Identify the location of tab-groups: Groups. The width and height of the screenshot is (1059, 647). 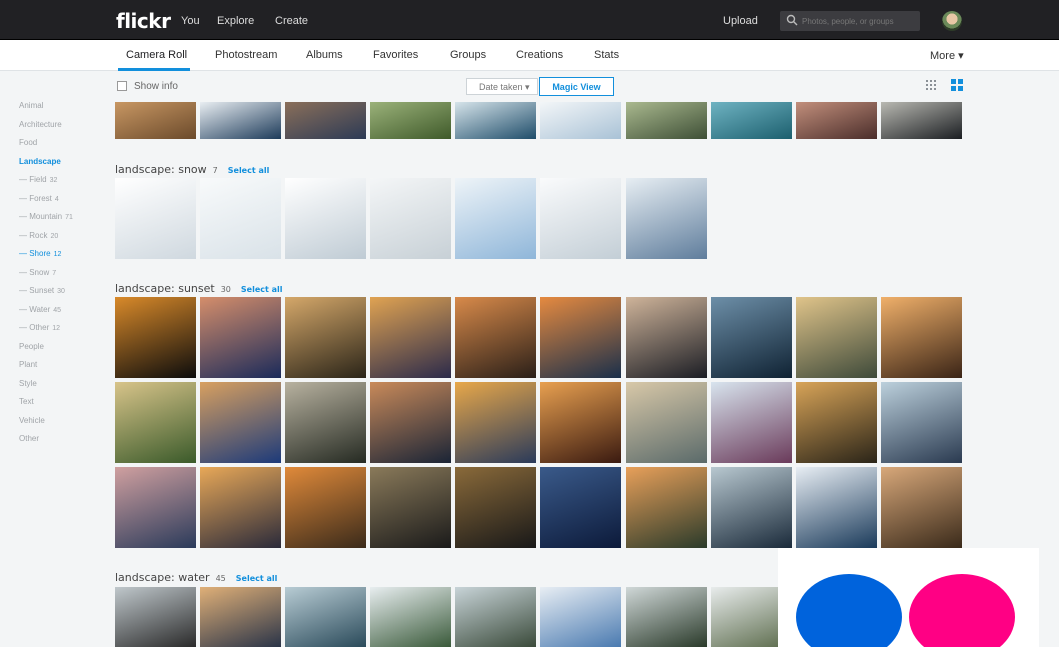
(468, 55).